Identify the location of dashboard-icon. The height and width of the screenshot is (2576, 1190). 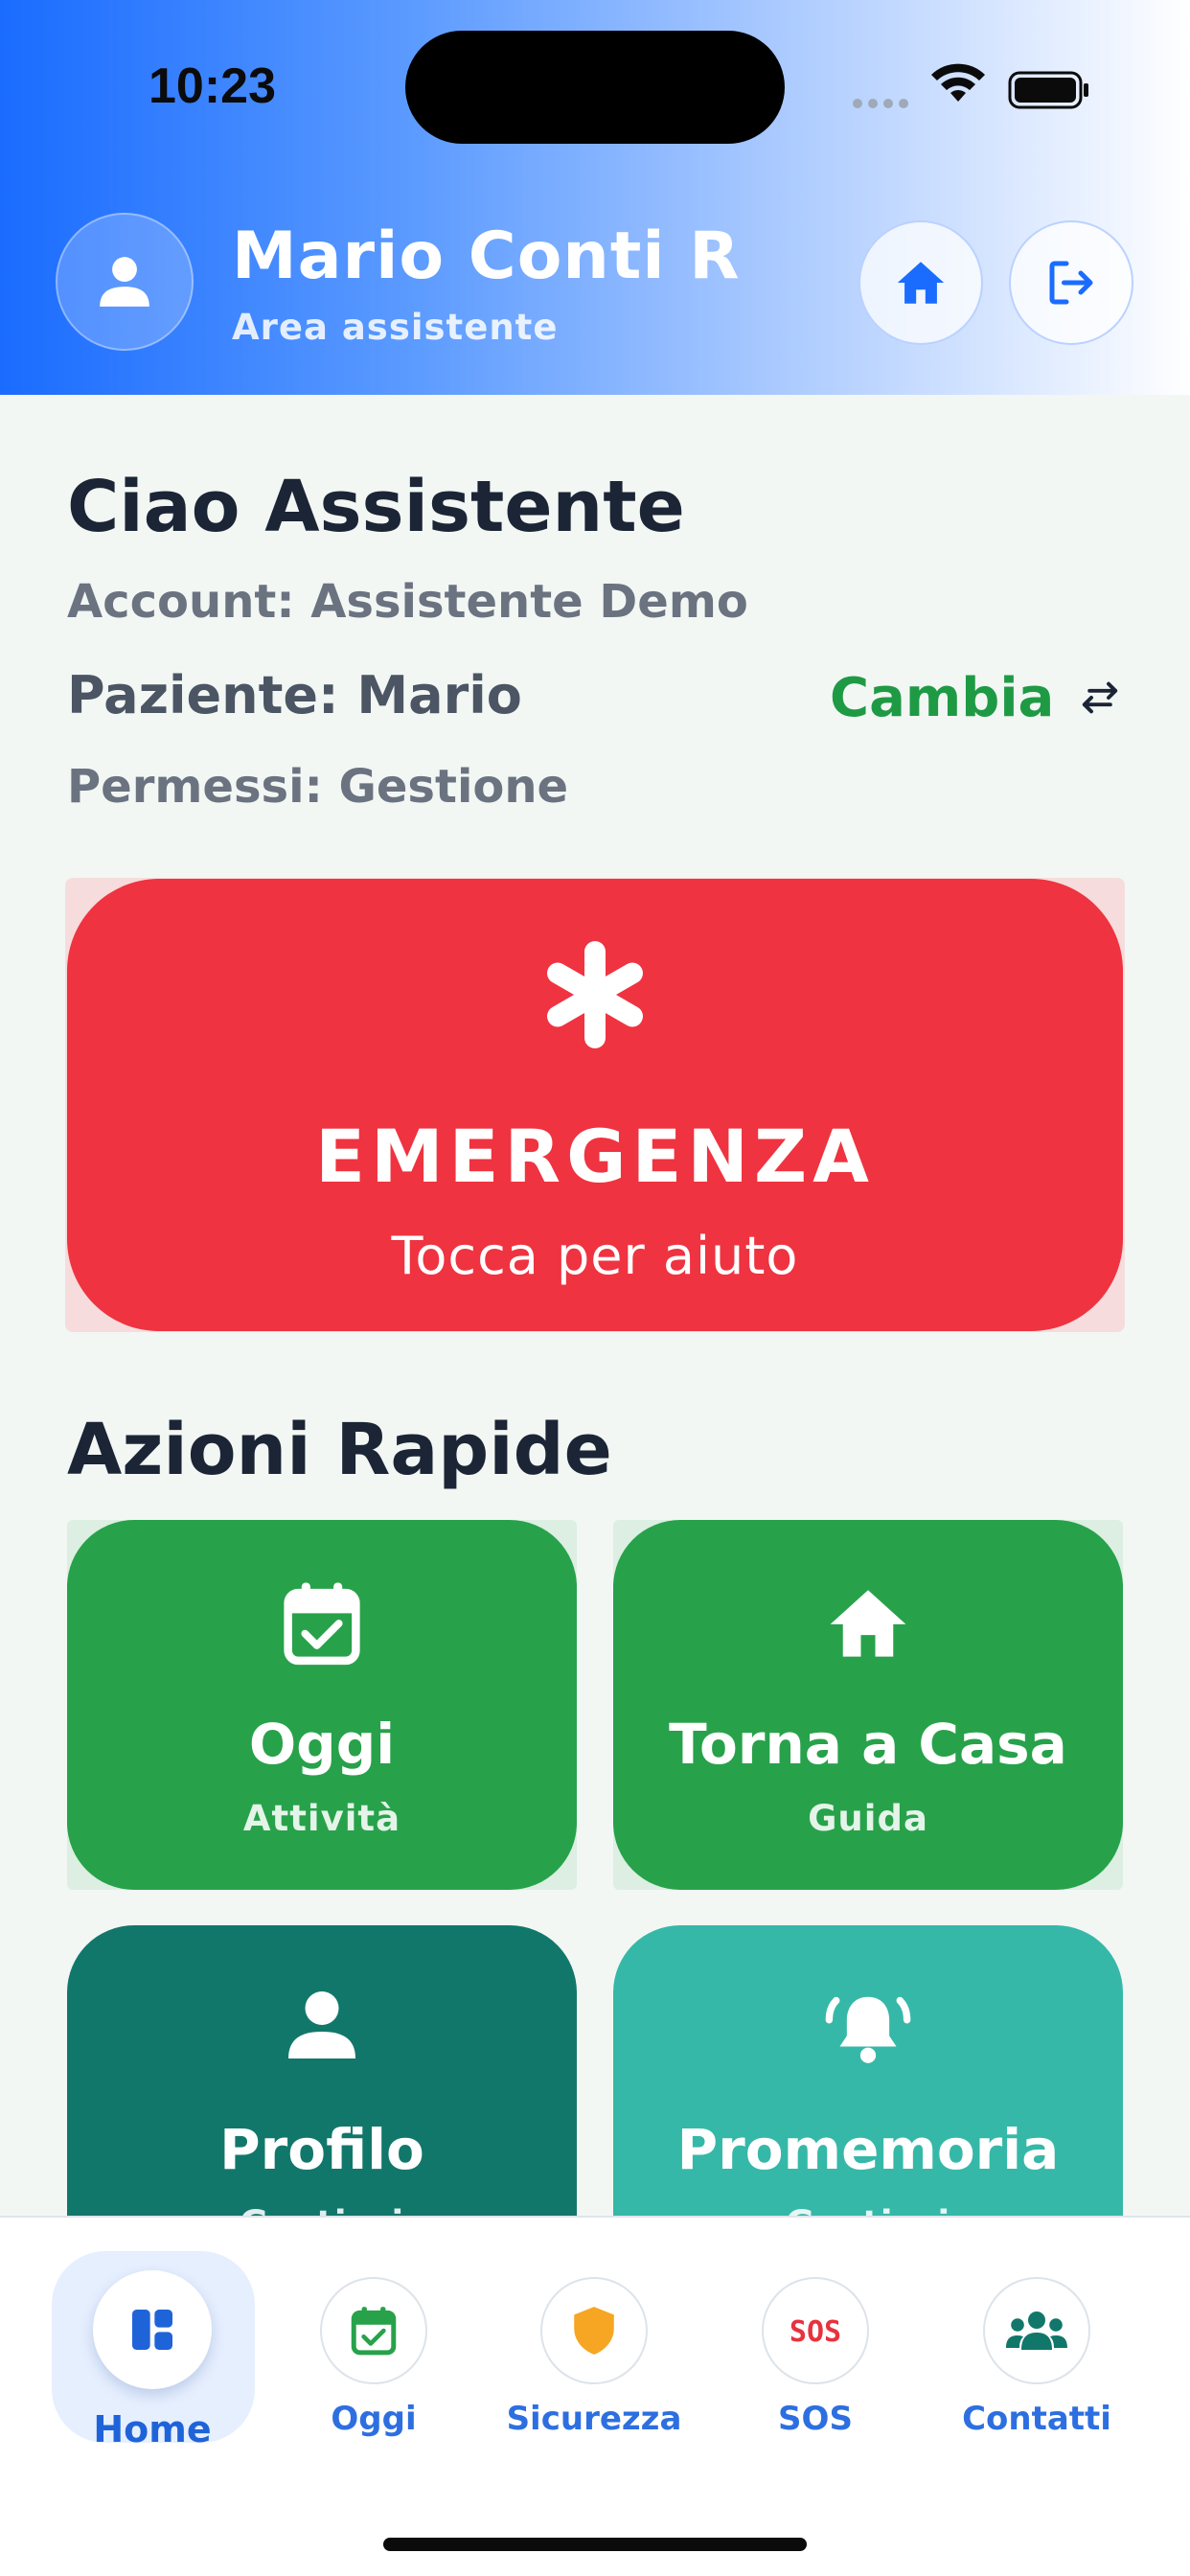
(152, 2330).